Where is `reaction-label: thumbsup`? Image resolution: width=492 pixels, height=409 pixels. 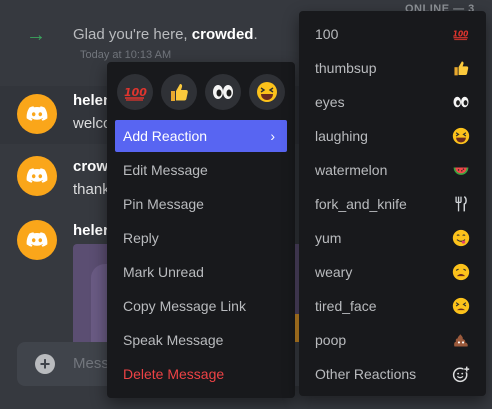
reaction-label: thumbsup is located at coordinates (346, 68).